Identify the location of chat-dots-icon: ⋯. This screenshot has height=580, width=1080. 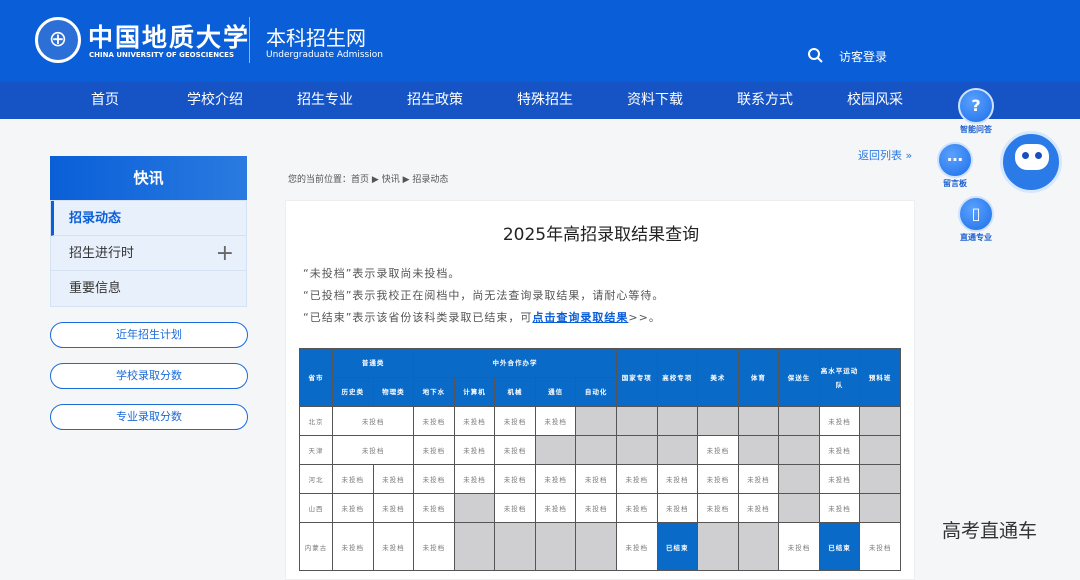
(955, 160).